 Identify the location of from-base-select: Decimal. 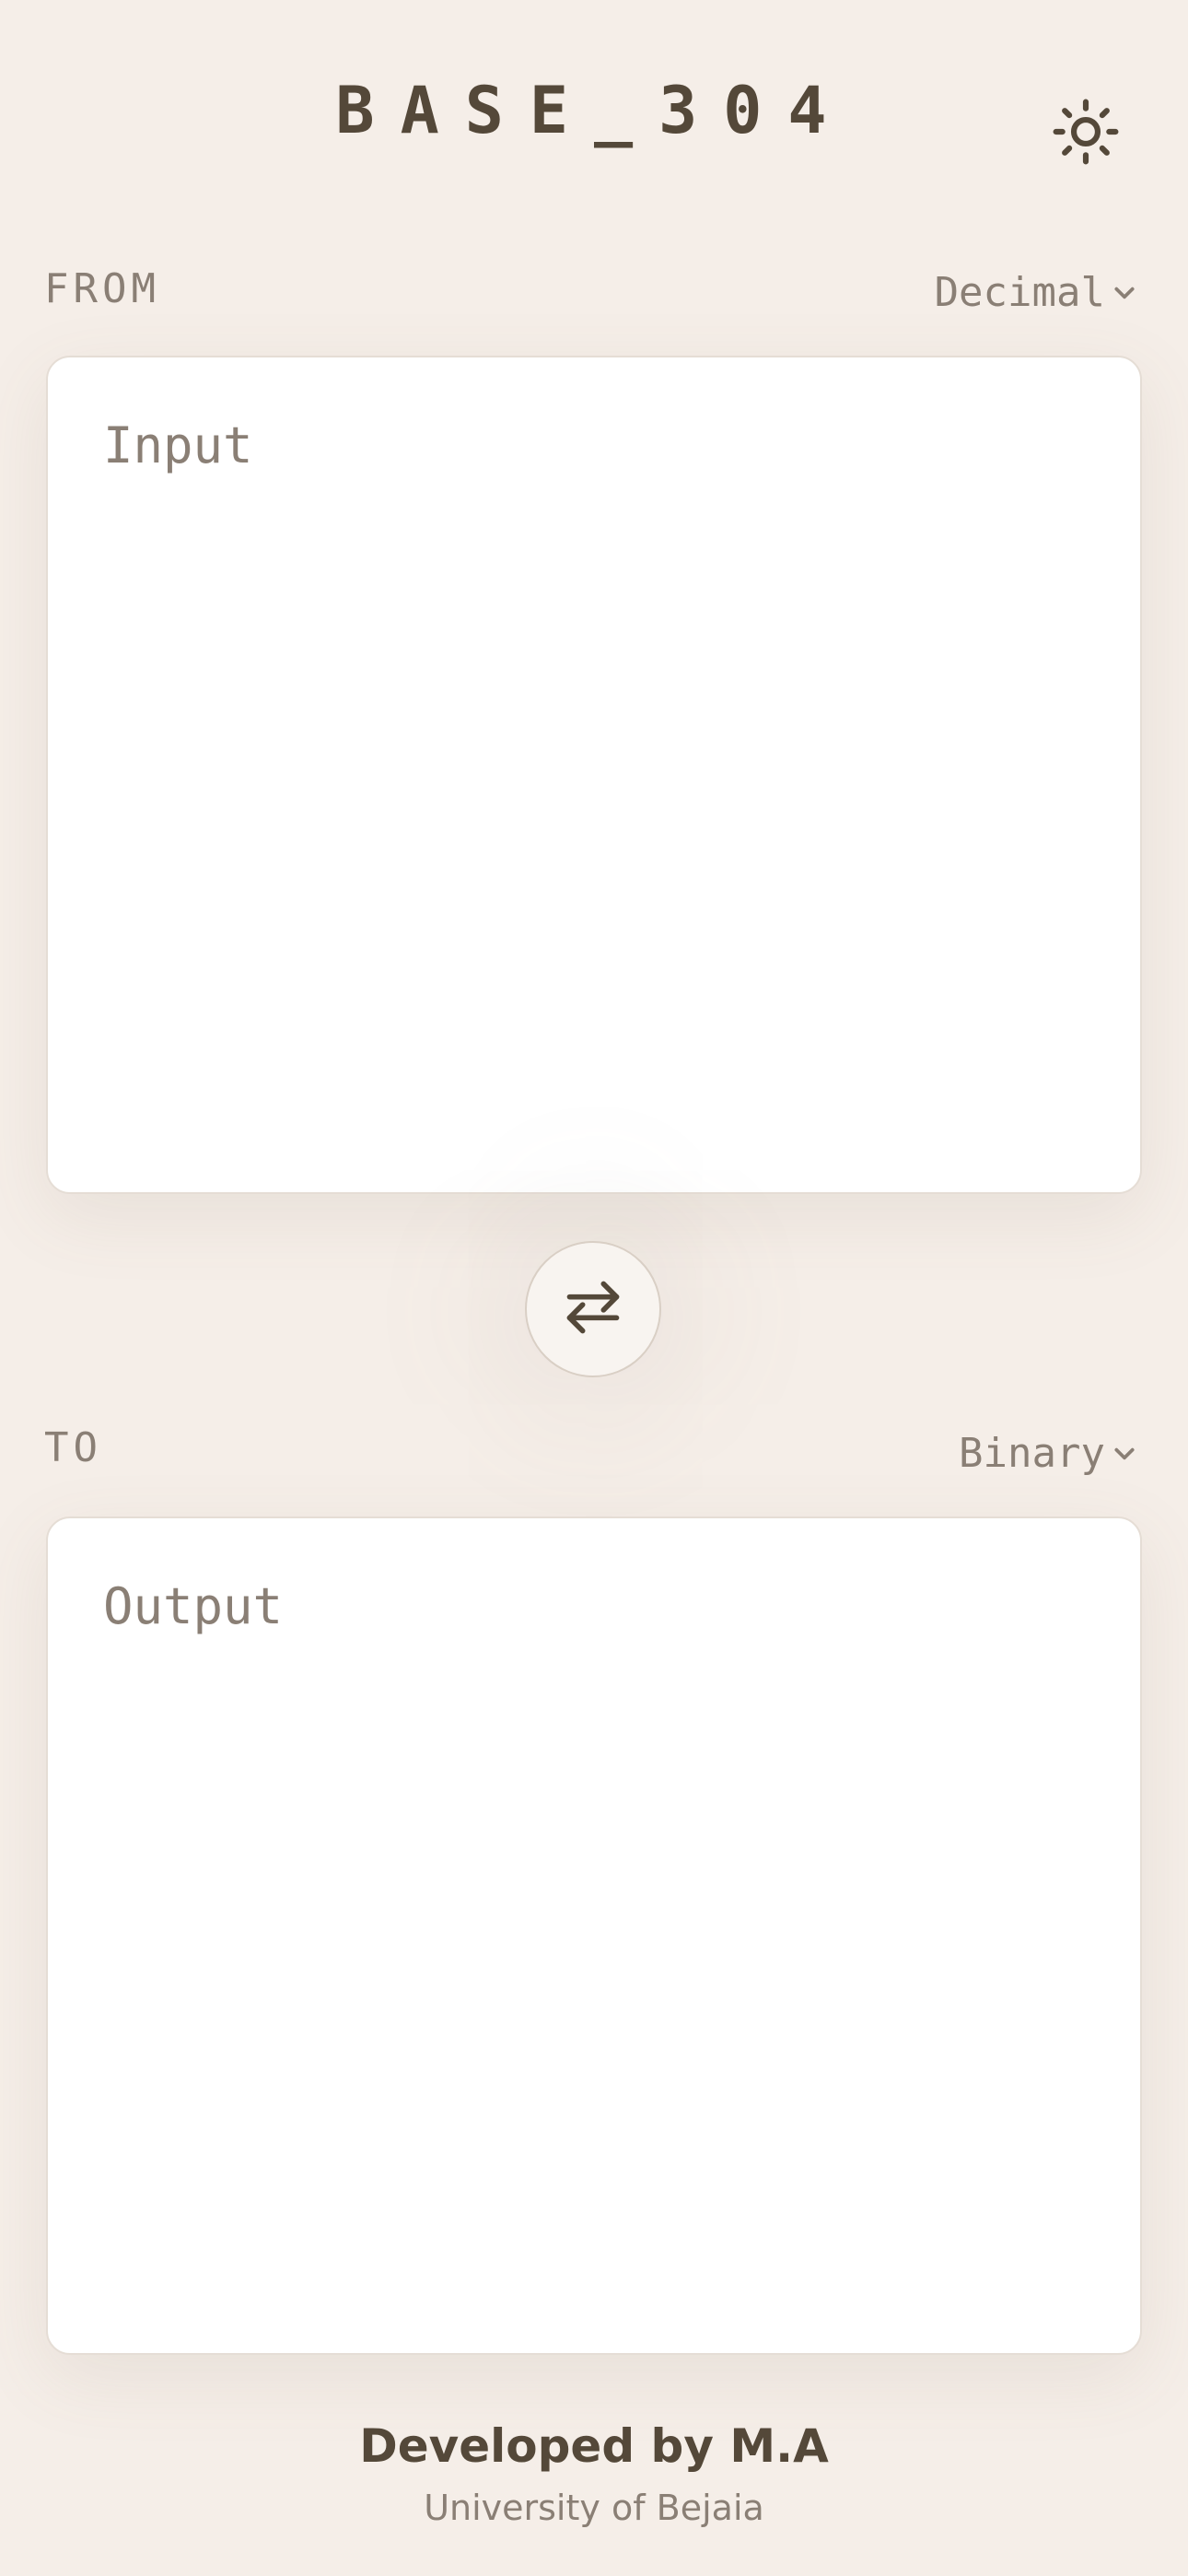
(1035, 292).